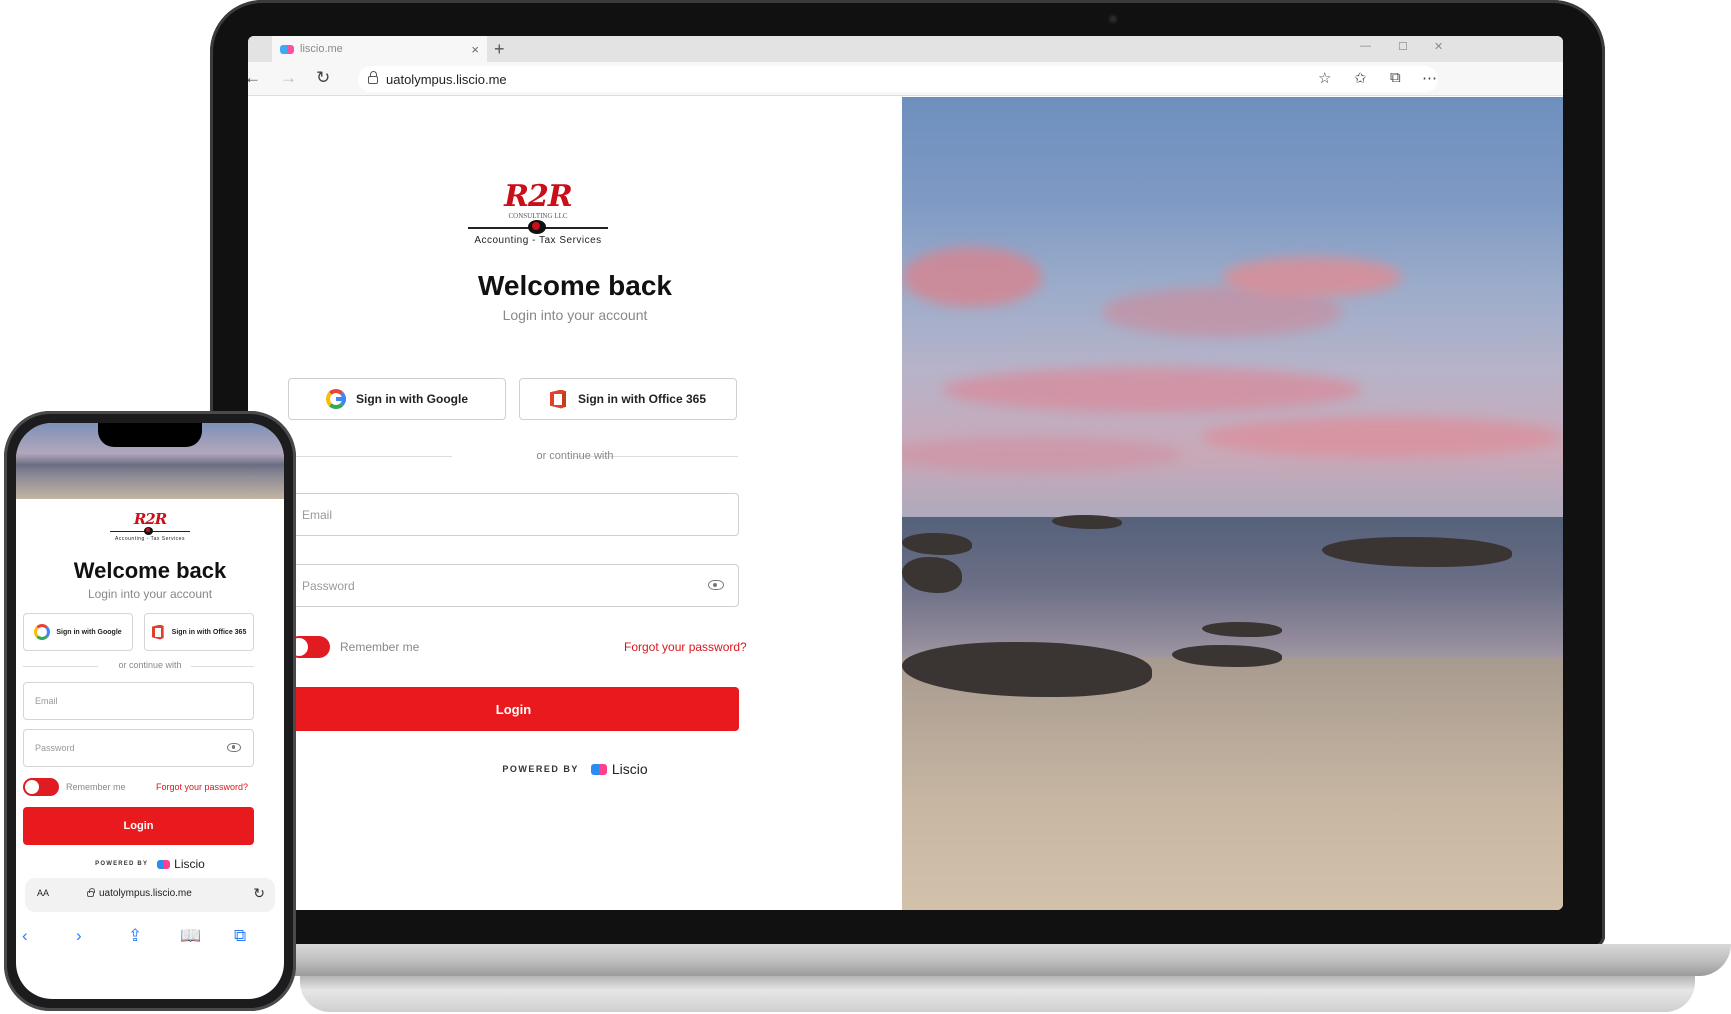  I want to click on mobile-reload-icon: ↻, so click(259, 893).